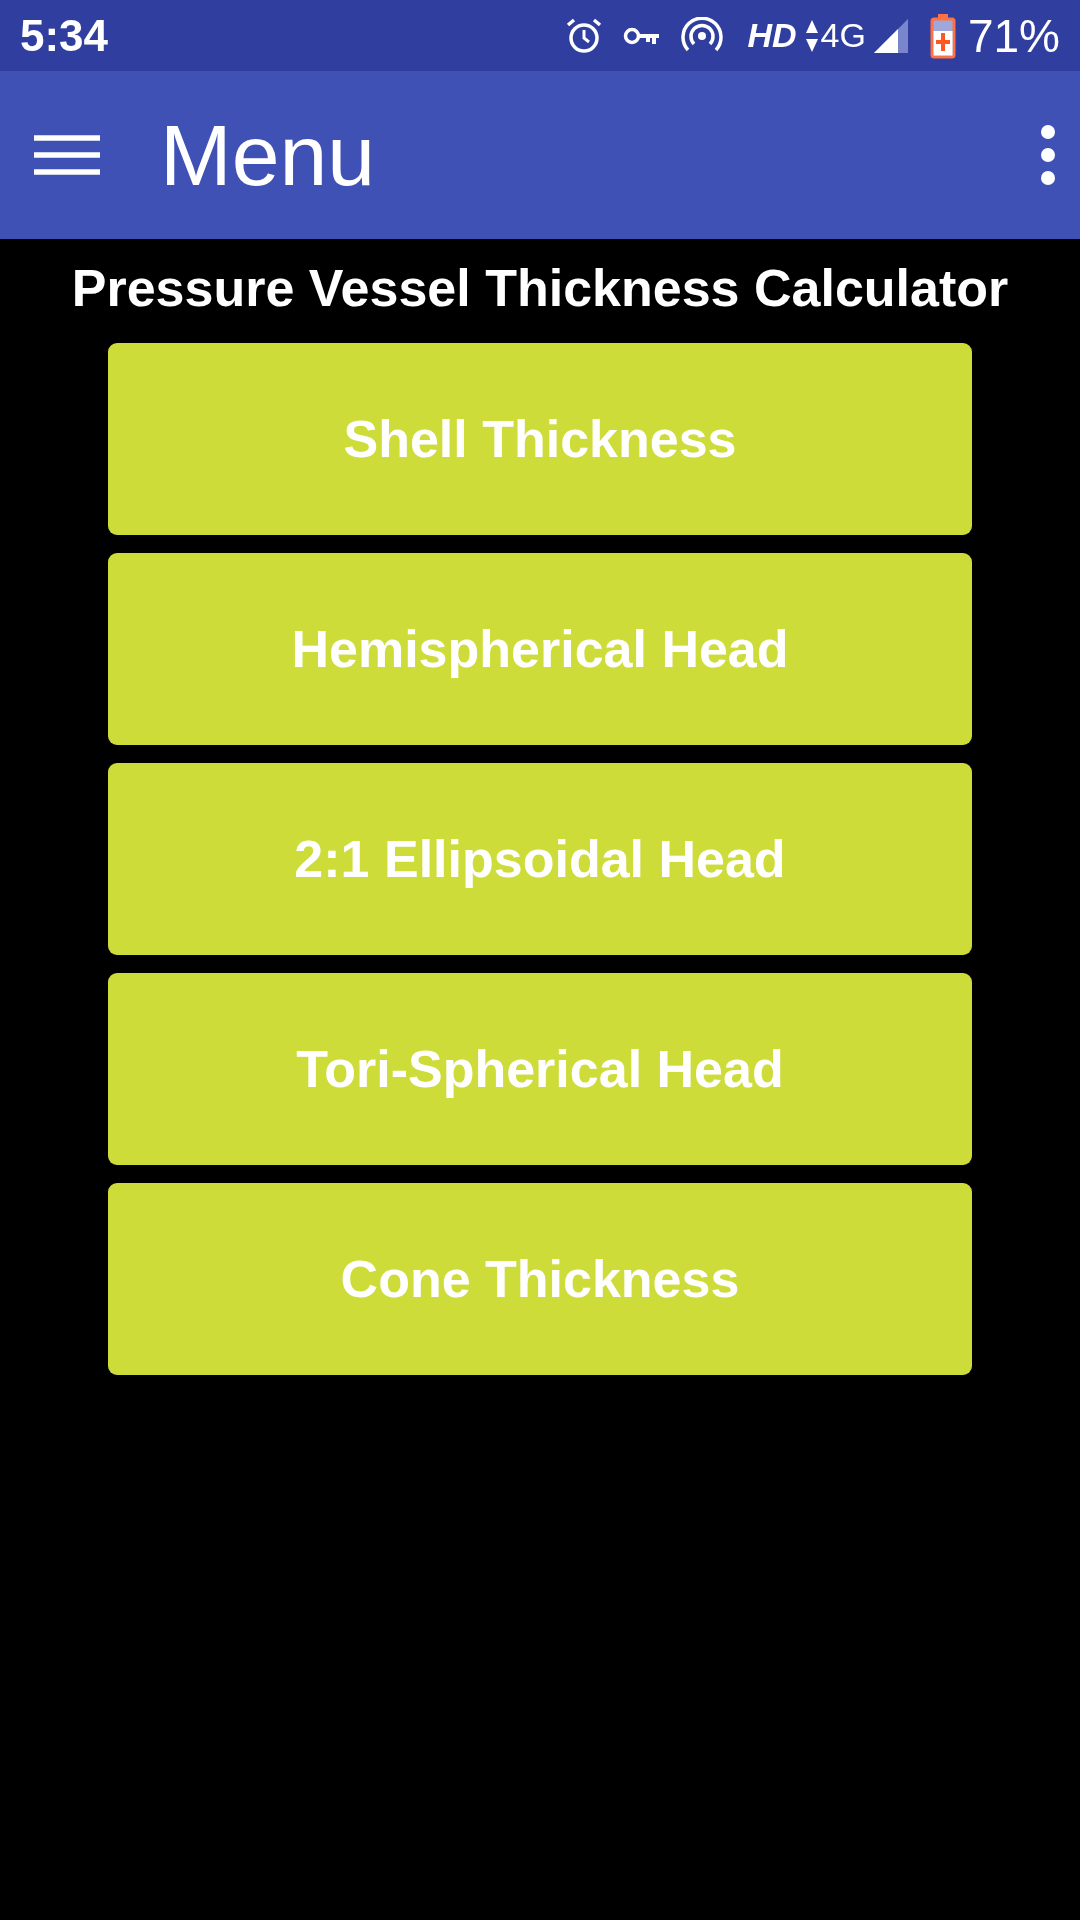  Describe the element at coordinates (540, 287) in the screenshot. I see `page-heading: Pressure Vessel Thickness Calculator` at that location.